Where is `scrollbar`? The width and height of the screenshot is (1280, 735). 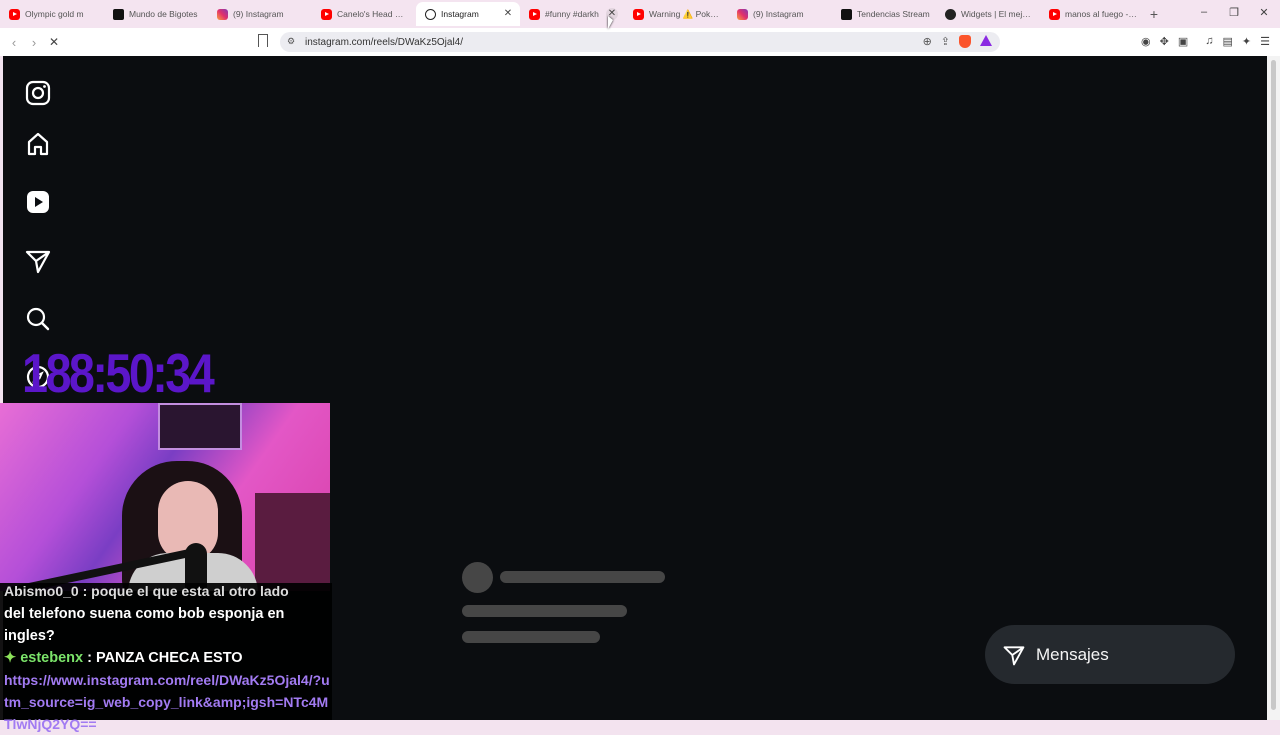 scrollbar is located at coordinates (1273, 388).